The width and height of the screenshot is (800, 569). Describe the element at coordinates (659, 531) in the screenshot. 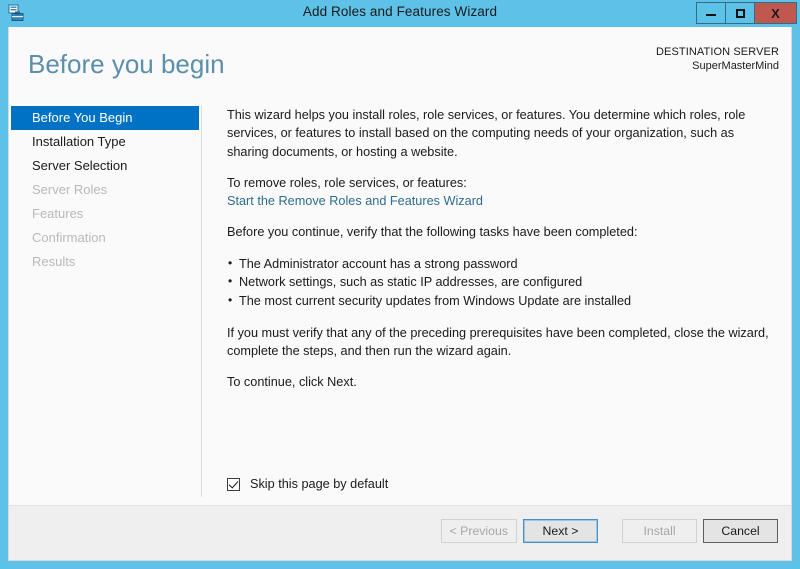

I see `install-button: Install` at that location.